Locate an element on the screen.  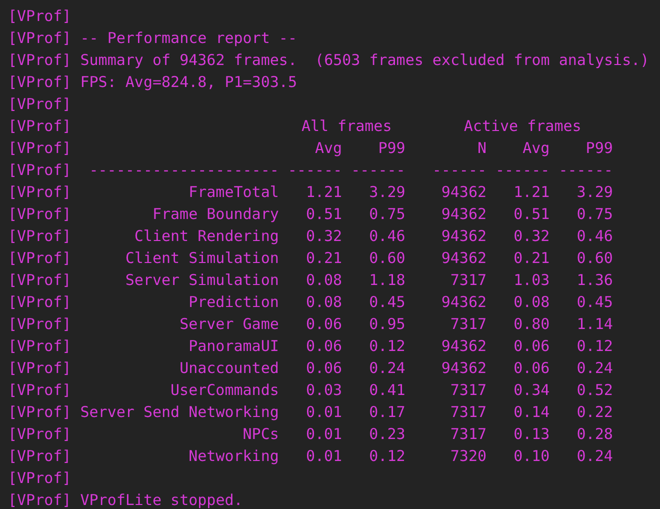
table-cell-text: Server Game is located at coordinates (228, 324).